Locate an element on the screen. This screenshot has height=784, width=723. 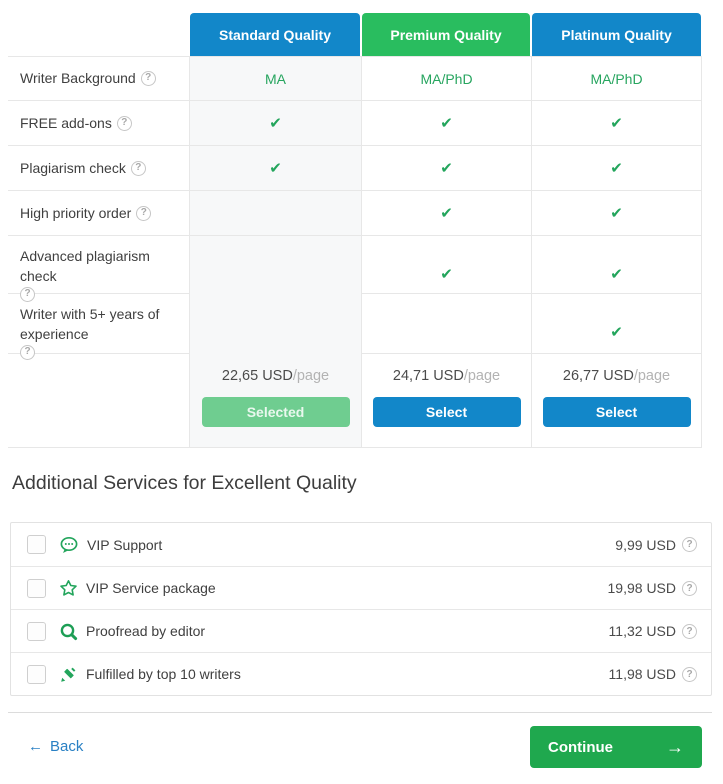
header-spacer is located at coordinates (98, 34).